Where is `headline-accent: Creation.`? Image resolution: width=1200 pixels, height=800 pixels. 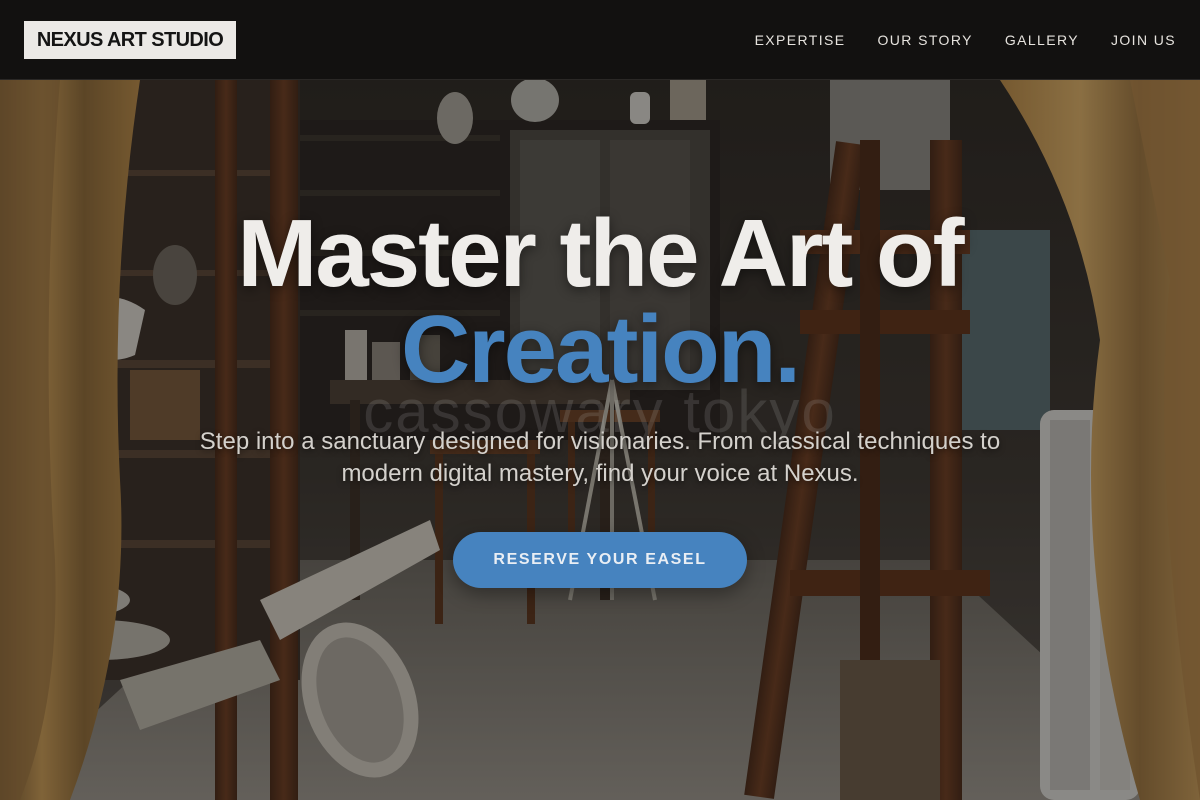
headline-accent: Creation. is located at coordinates (600, 349).